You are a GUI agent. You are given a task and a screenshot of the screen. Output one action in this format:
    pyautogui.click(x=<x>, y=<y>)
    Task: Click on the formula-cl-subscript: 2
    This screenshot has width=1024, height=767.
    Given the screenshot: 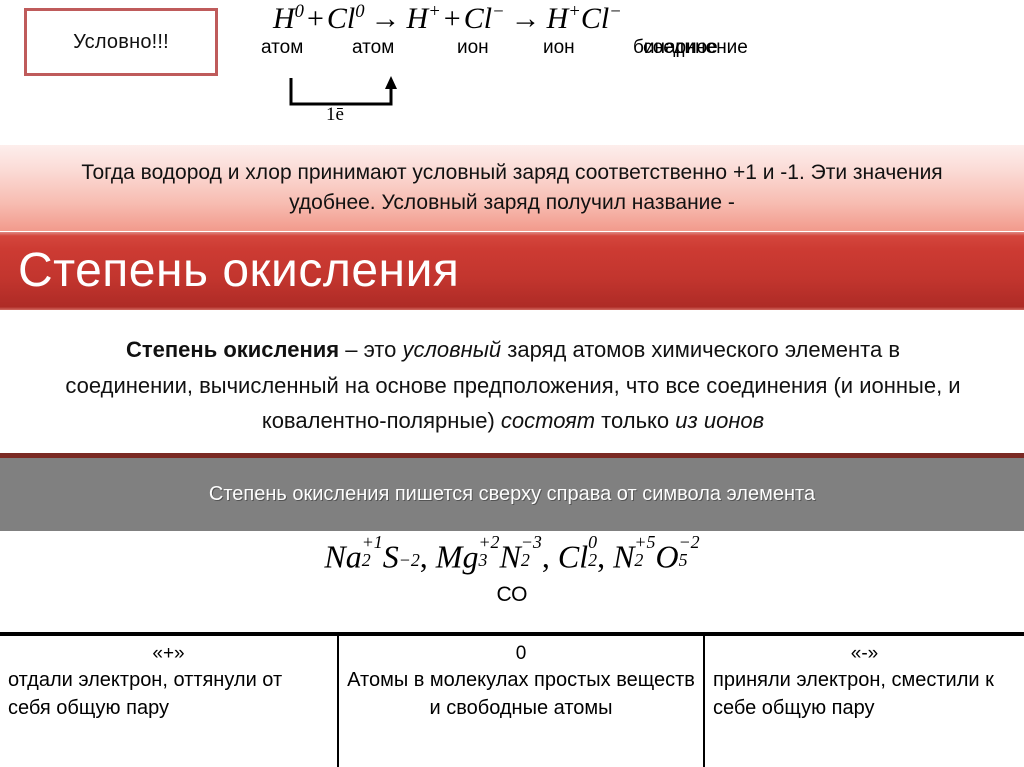 What is the action you would take?
    pyautogui.click(x=593, y=560)
    